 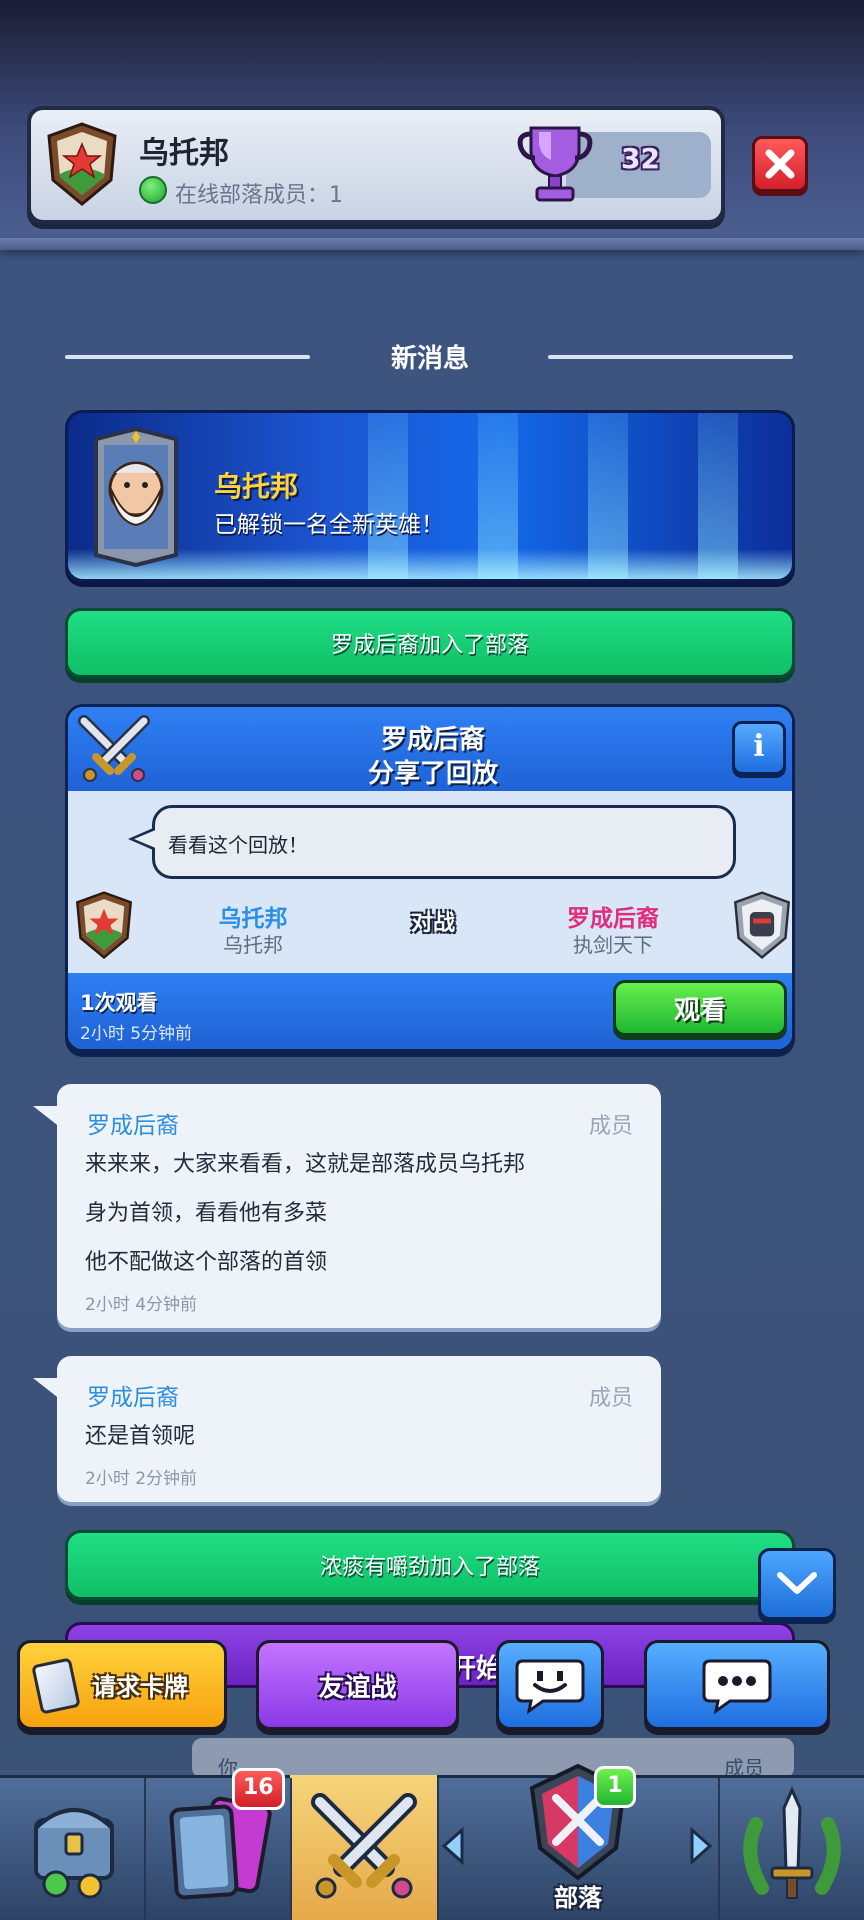 What do you see at coordinates (347, 1429) in the screenshot?
I see `chat-message: 罗成后裔 成员 还是首领呢 2小时 2分钟前` at bounding box center [347, 1429].